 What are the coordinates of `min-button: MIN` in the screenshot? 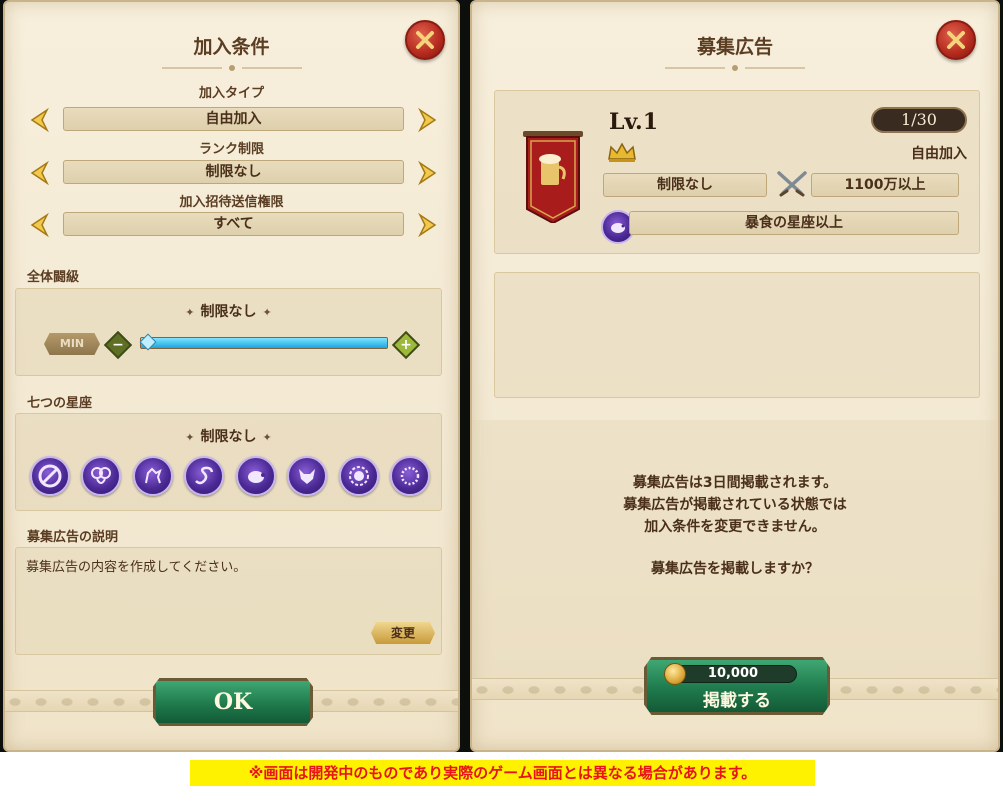 It's located at (72, 344).